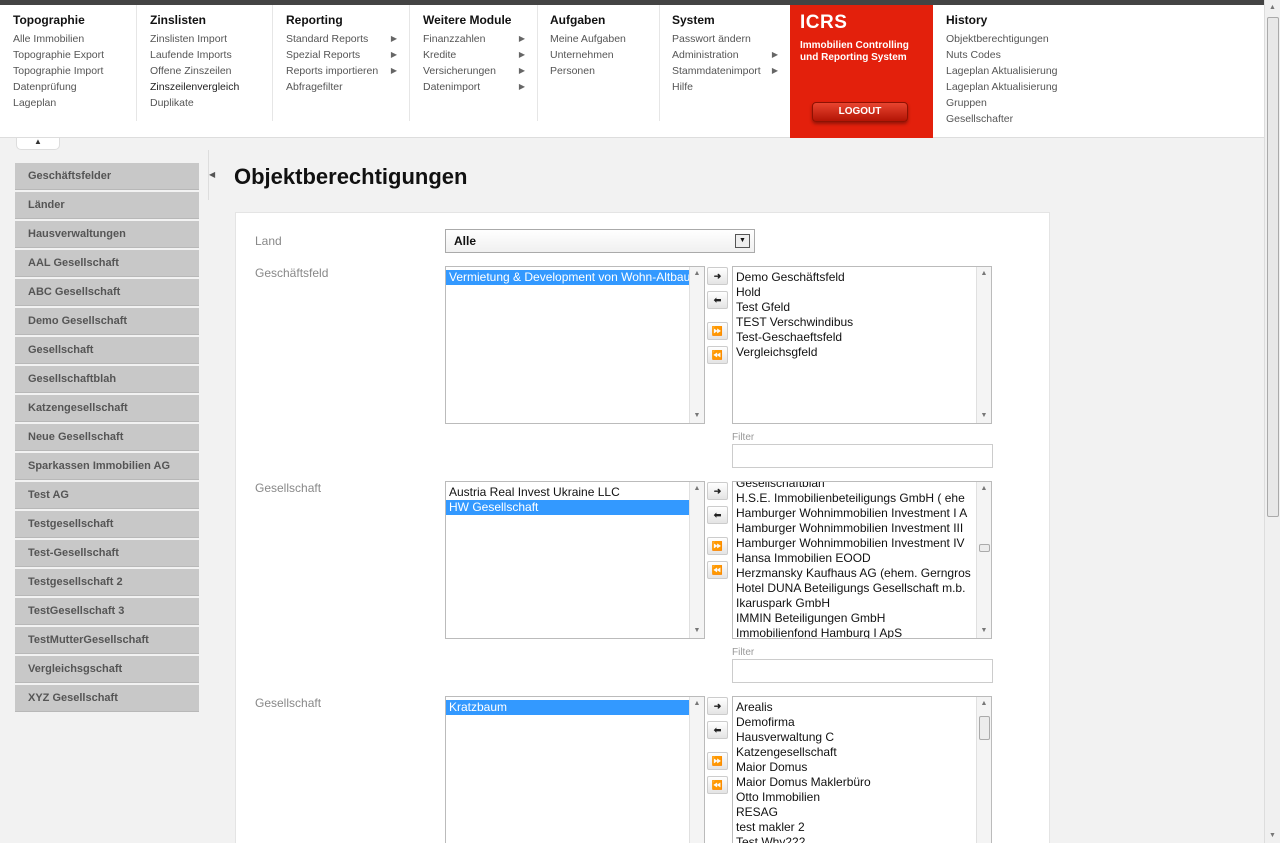 Image resolution: width=1280 pixels, height=843 pixels. What do you see at coordinates (862, 737) in the screenshot?
I see `list-item: Hausverwaltung C` at bounding box center [862, 737].